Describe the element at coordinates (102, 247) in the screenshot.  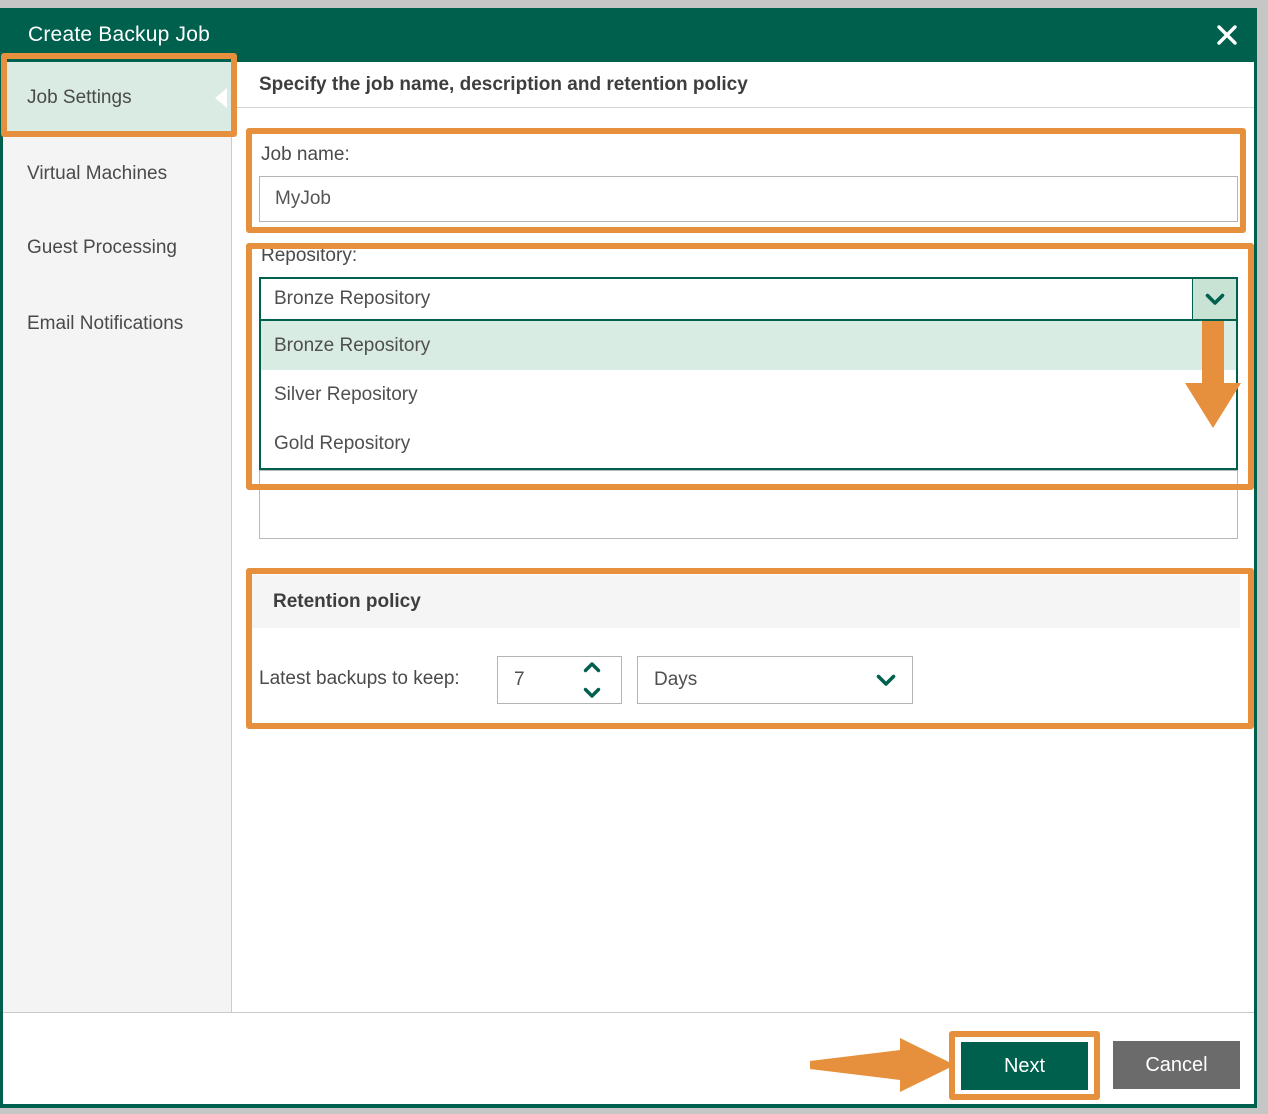
I see `sidebar-item-label: Guest Processing` at that location.